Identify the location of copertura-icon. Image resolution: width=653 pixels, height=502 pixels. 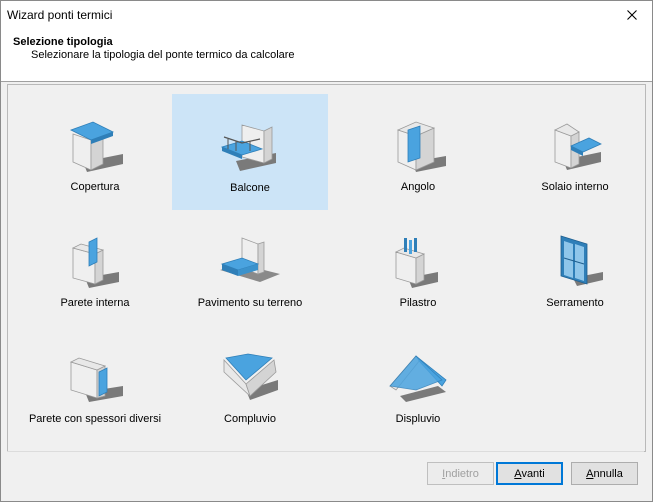
(96, 146).